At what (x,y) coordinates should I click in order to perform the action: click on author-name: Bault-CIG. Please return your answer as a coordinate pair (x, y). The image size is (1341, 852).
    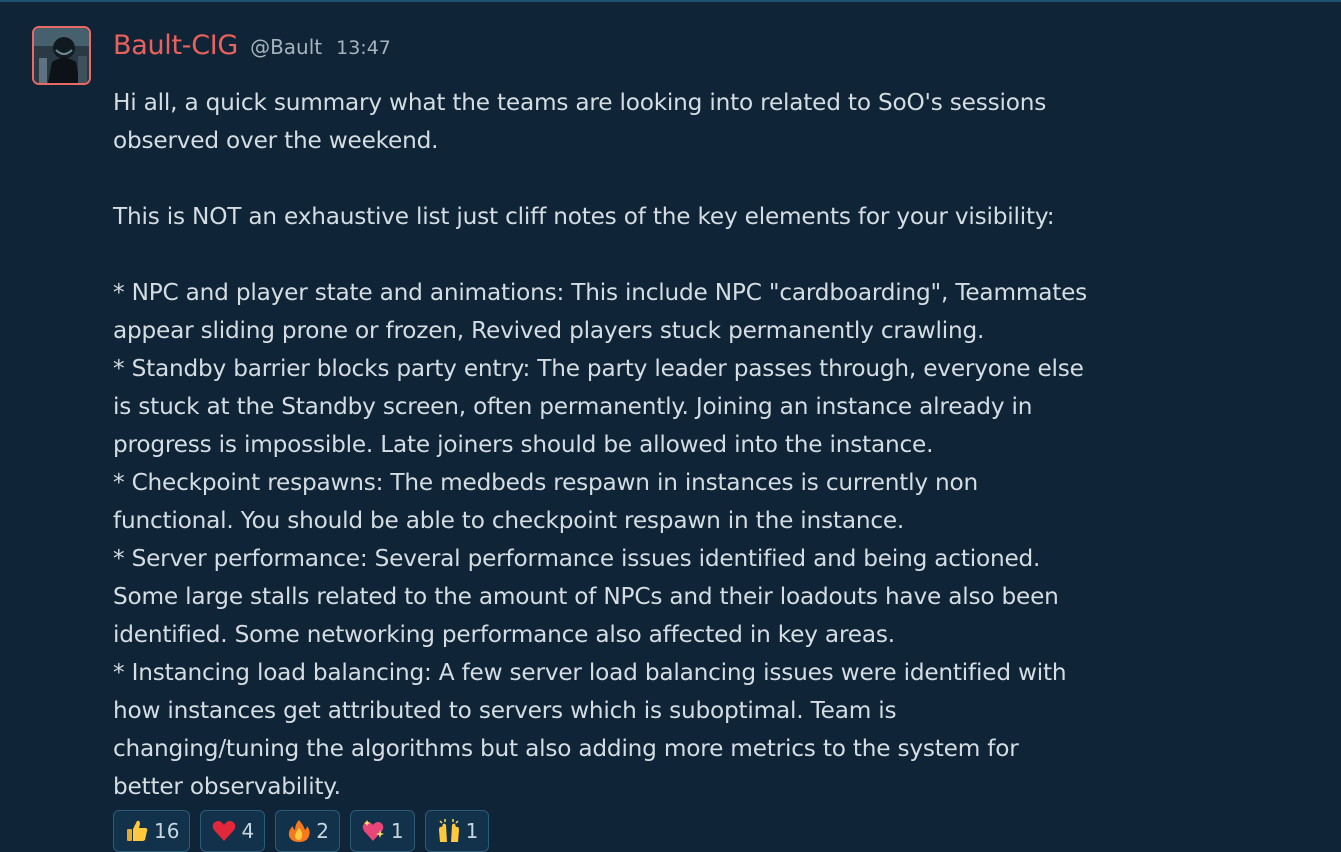
    Looking at the image, I should click on (175, 45).